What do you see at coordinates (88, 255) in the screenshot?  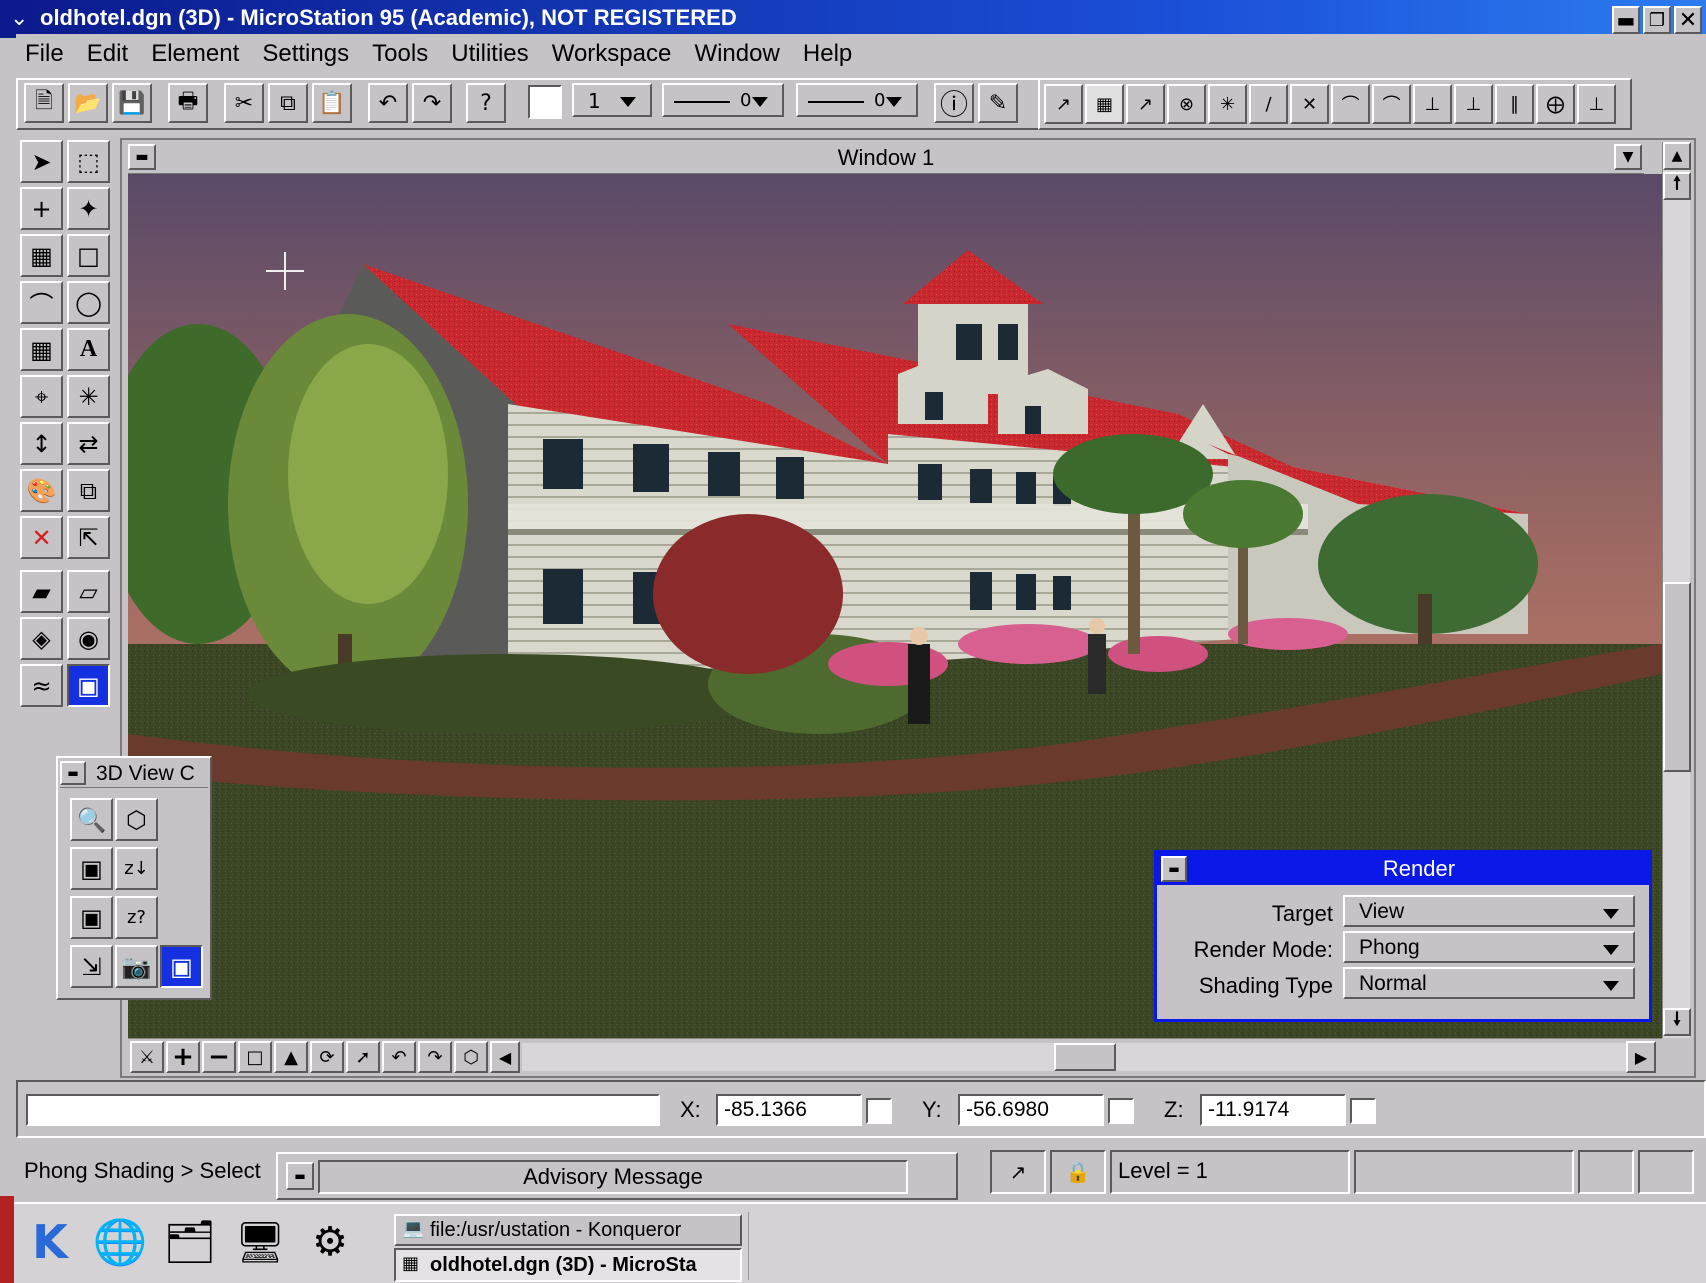 I see `rectangle-icon: □` at bounding box center [88, 255].